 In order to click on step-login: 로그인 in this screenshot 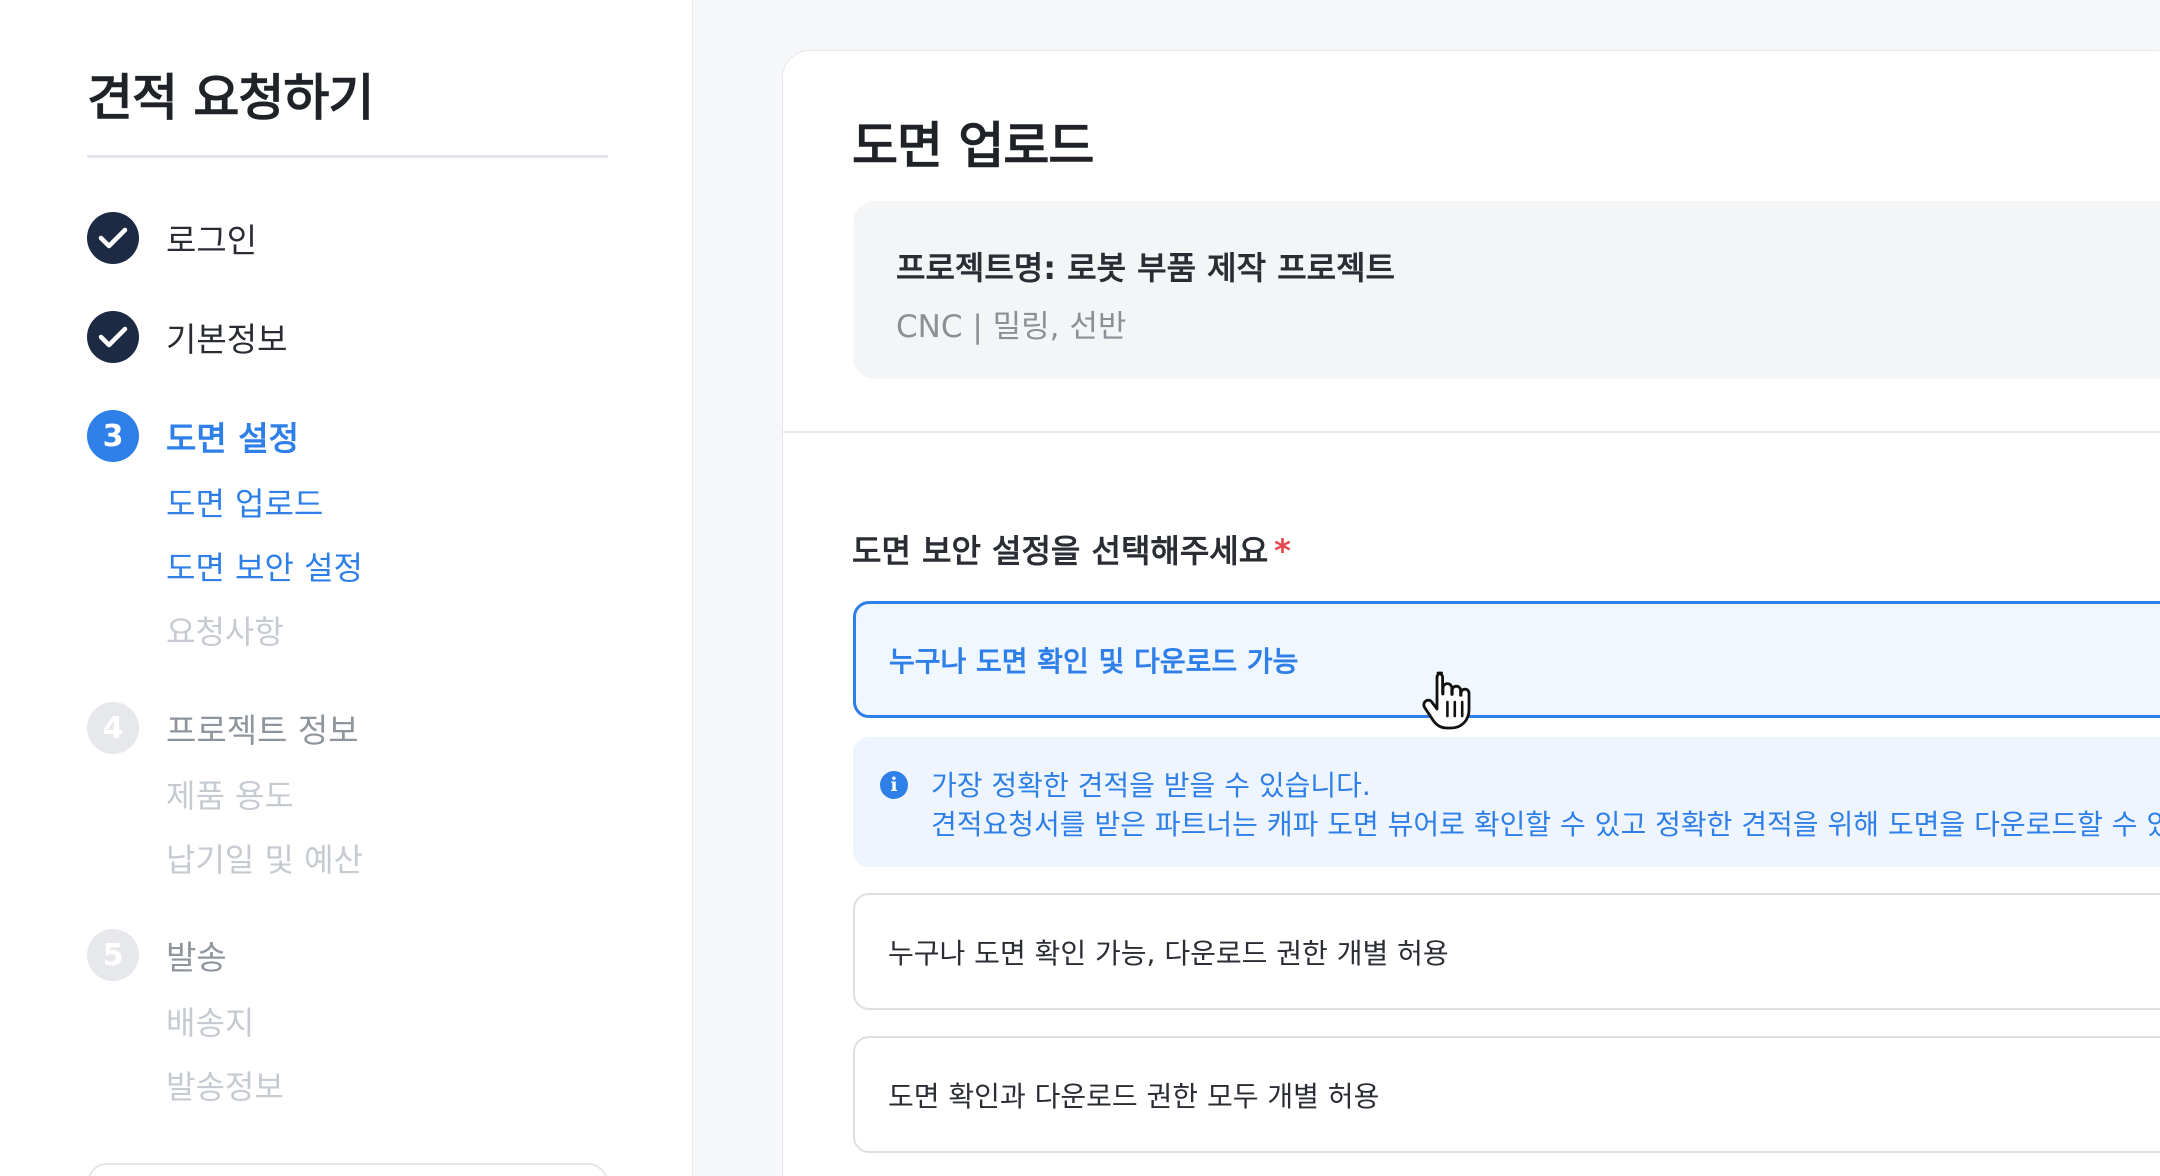, I will do `click(172, 238)`.